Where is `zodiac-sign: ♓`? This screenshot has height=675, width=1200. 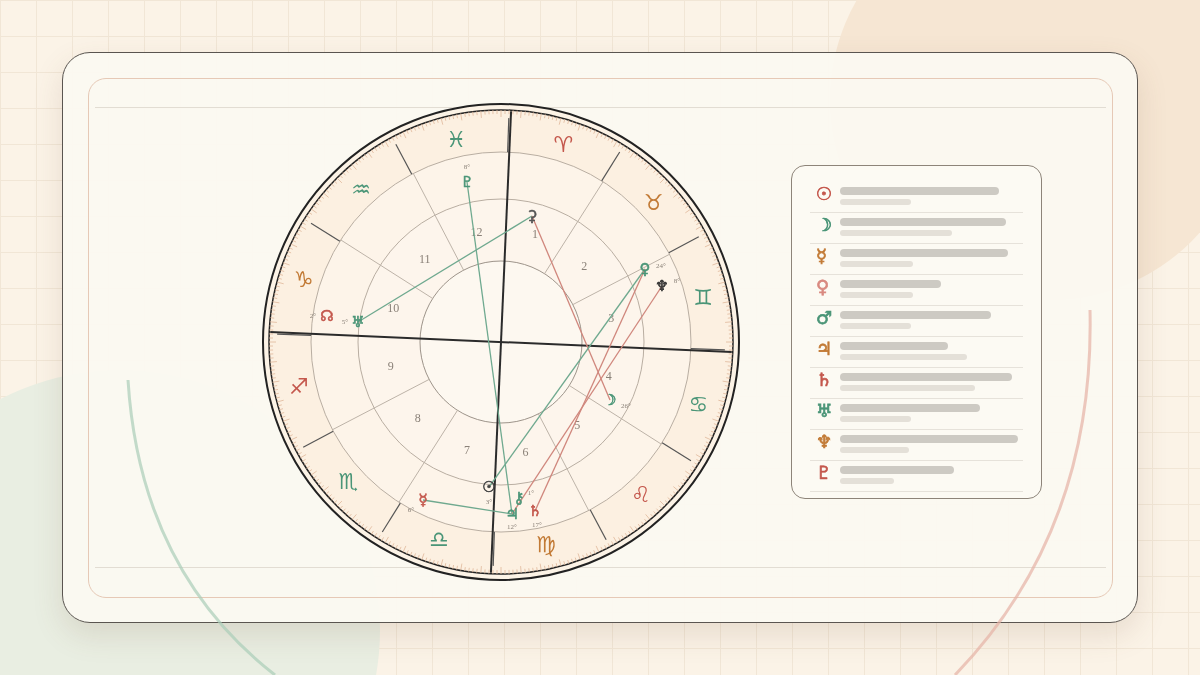 zodiac-sign: ♓ is located at coordinates (456, 140).